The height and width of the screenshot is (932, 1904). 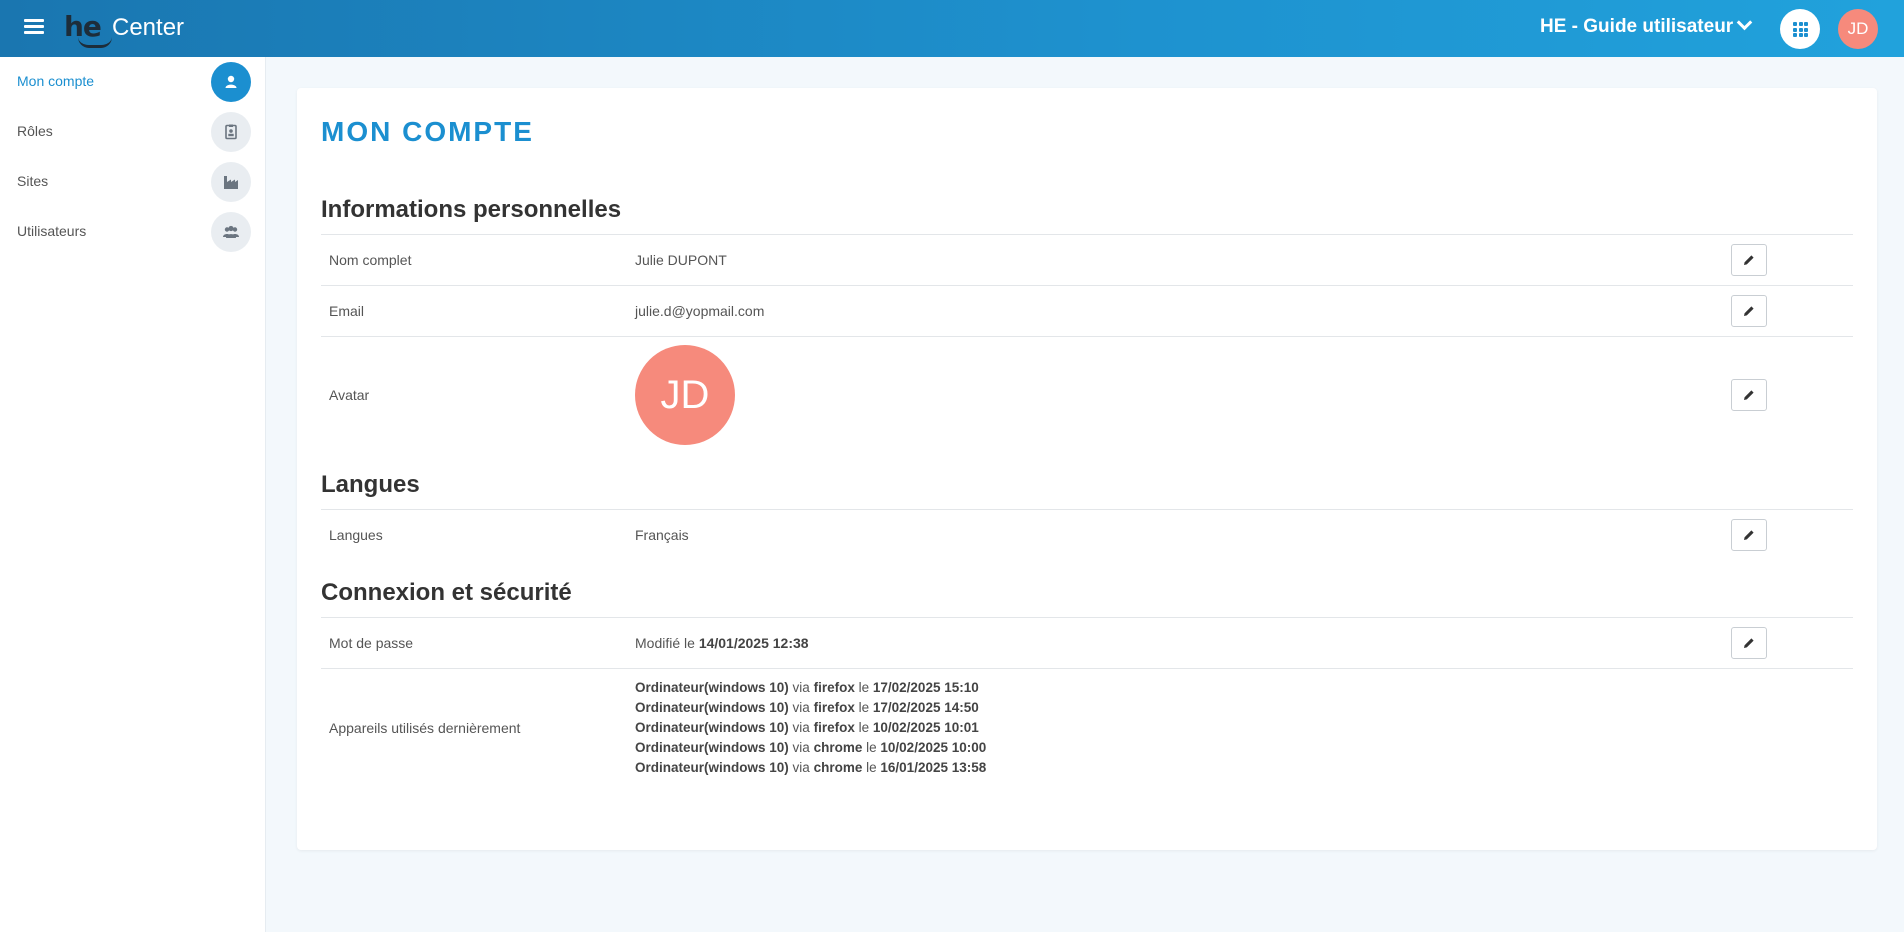 I want to click on chevron-down-icon, so click(x=1744, y=22).